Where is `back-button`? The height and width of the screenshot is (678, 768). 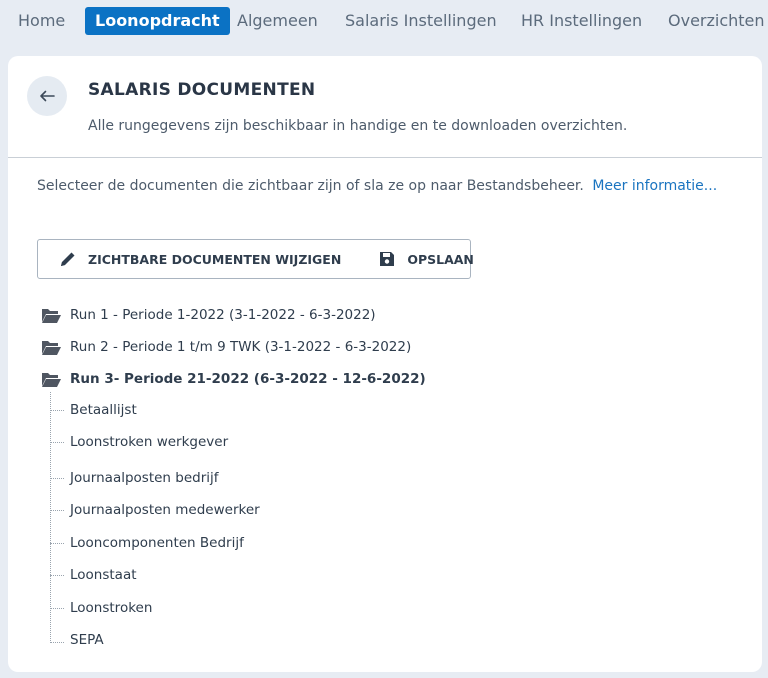 back-button is located at coordinates (47, 96).